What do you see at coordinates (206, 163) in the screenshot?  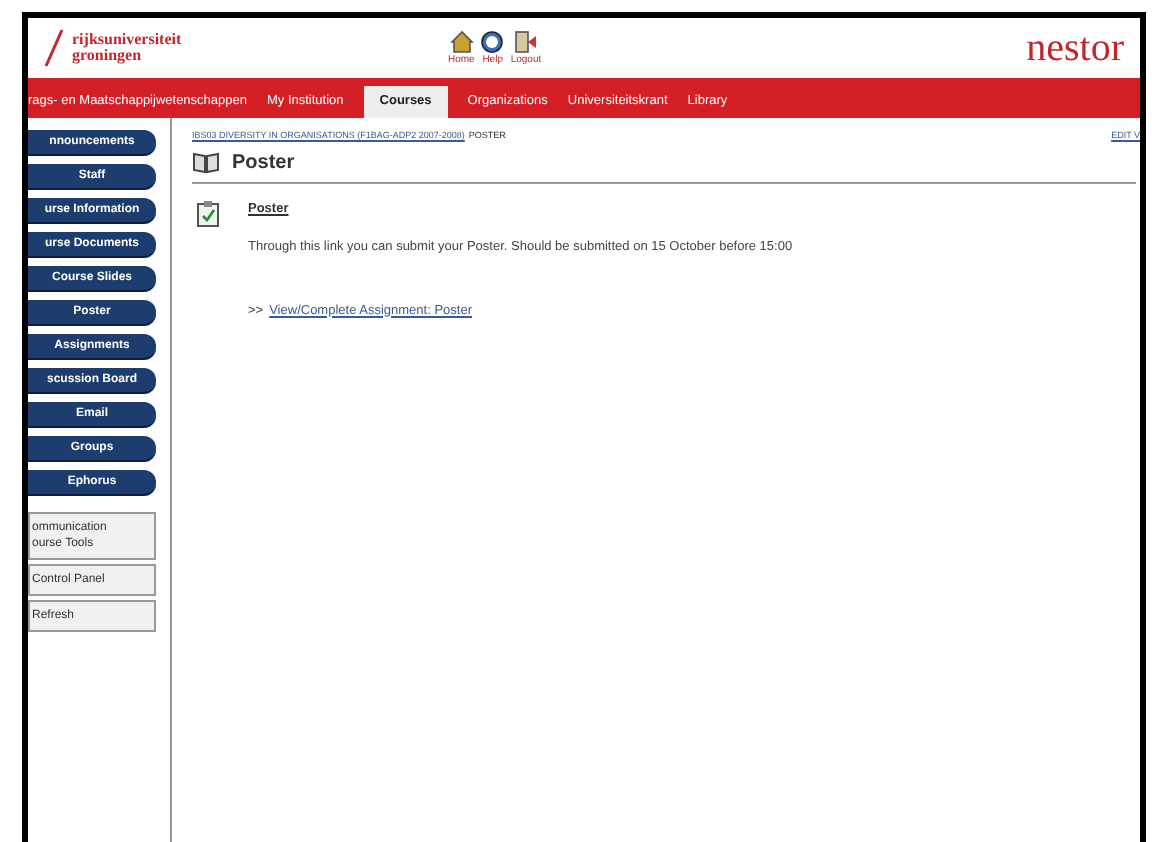 I see `book-icon` at bounding box center [206, 163].